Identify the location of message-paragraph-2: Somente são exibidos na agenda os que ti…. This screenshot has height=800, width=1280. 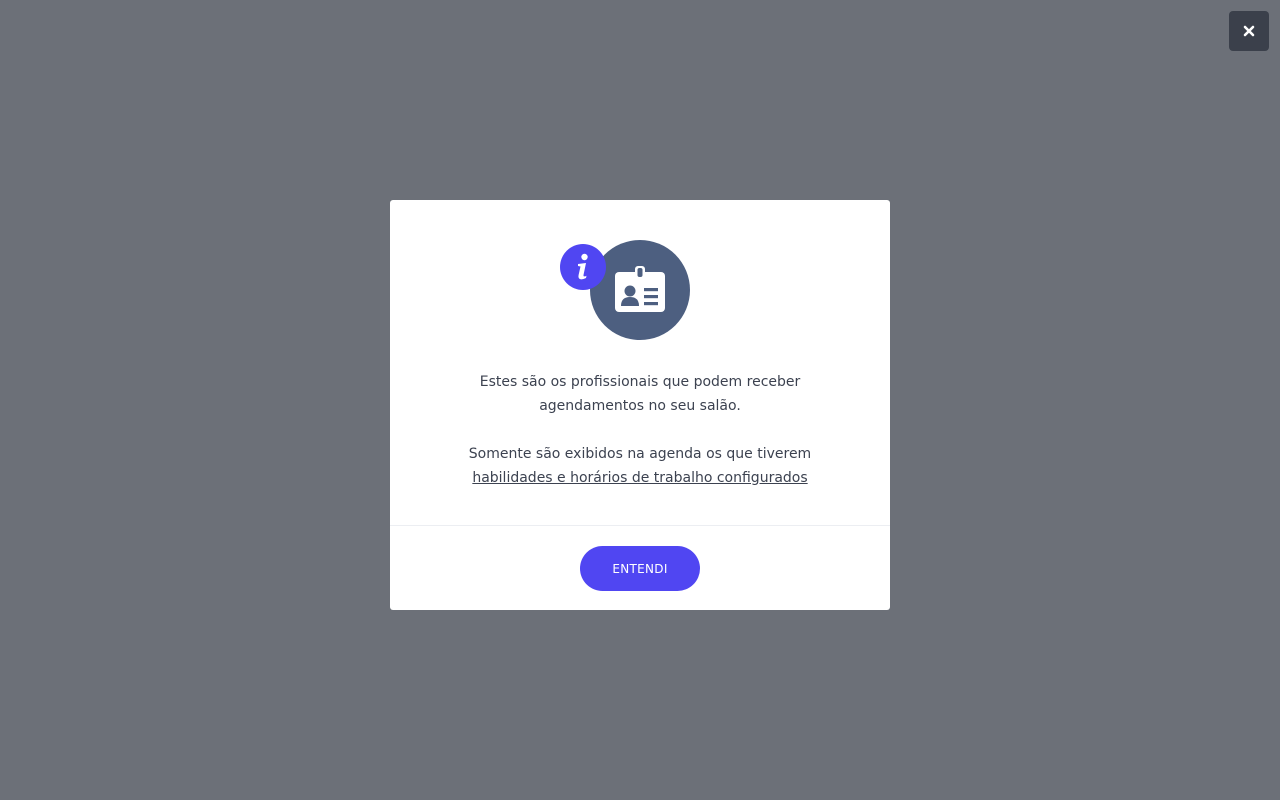
(640, 466).